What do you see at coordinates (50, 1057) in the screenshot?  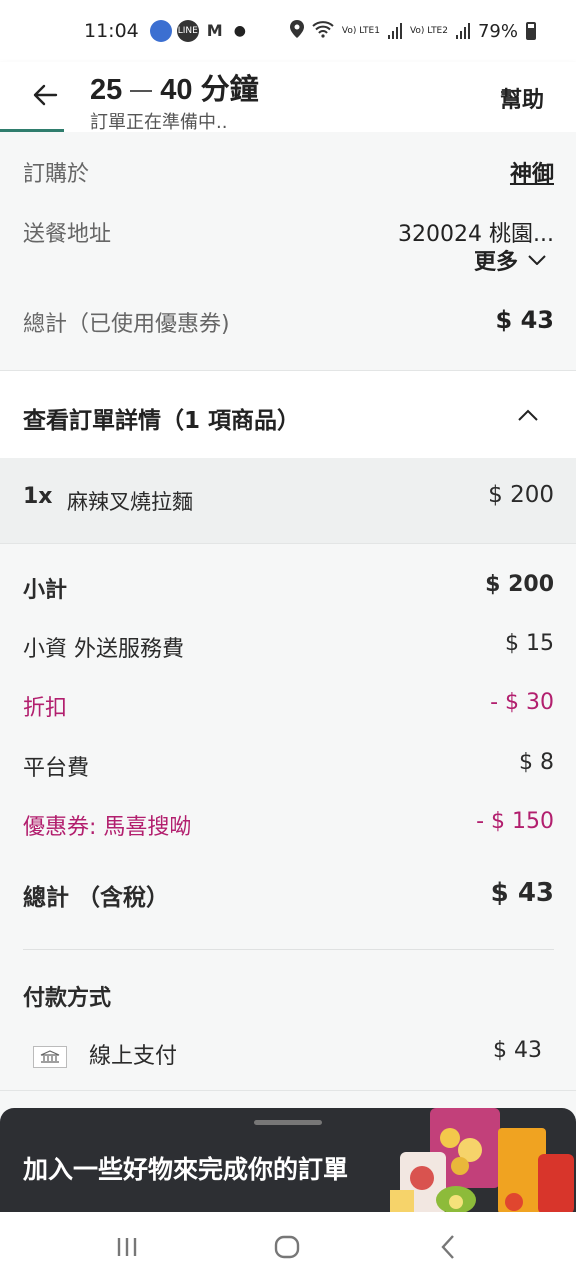 I see `bank-icon` at bounding box center [50, 1057].